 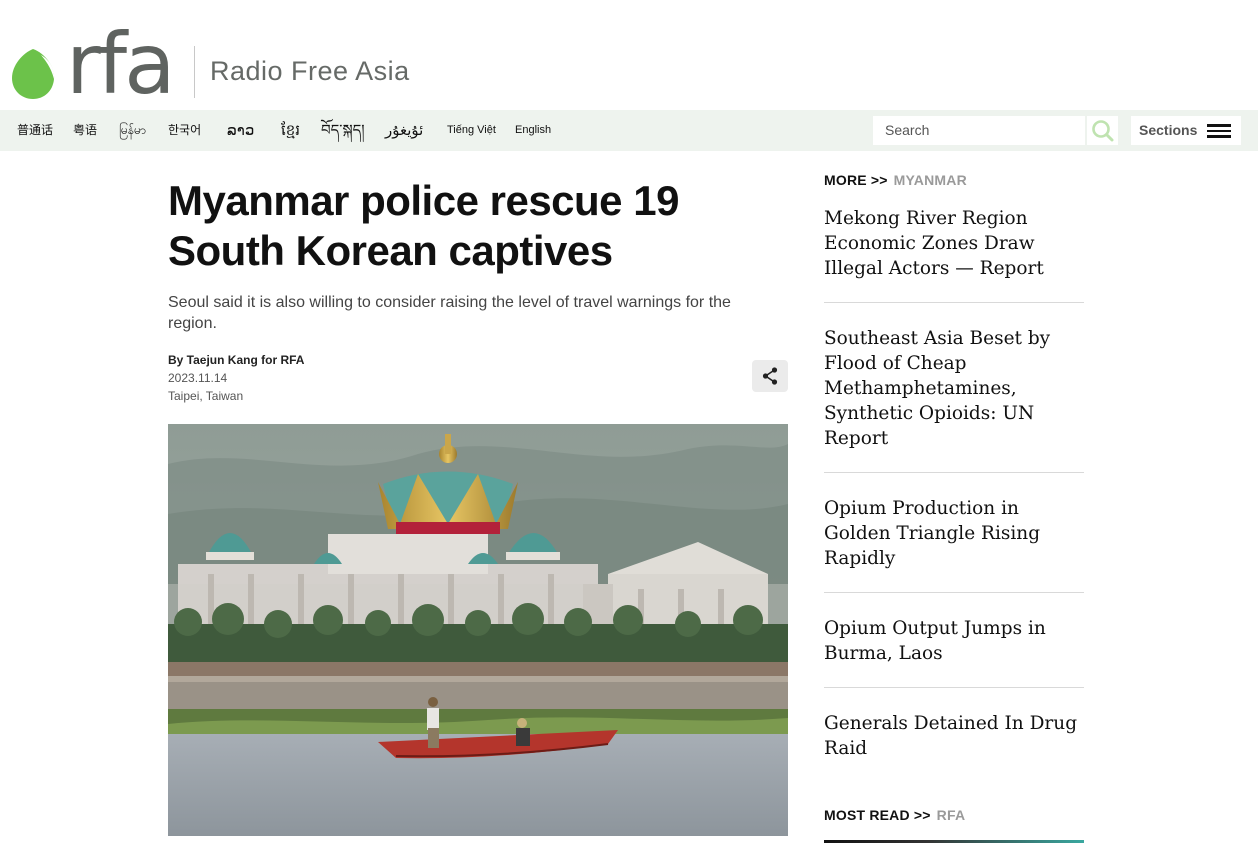 I want to click on hamburger-menu-icon, so click(x=1219, y=131).